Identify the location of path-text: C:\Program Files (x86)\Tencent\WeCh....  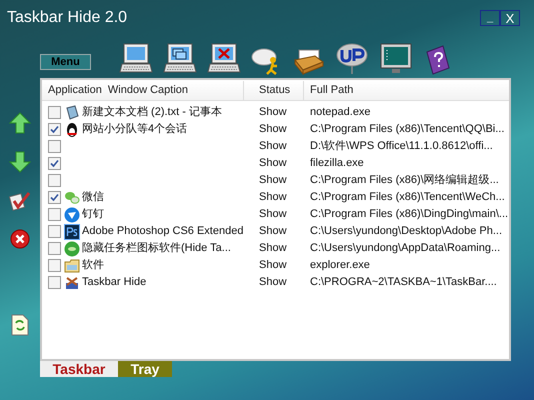
(407, 198).